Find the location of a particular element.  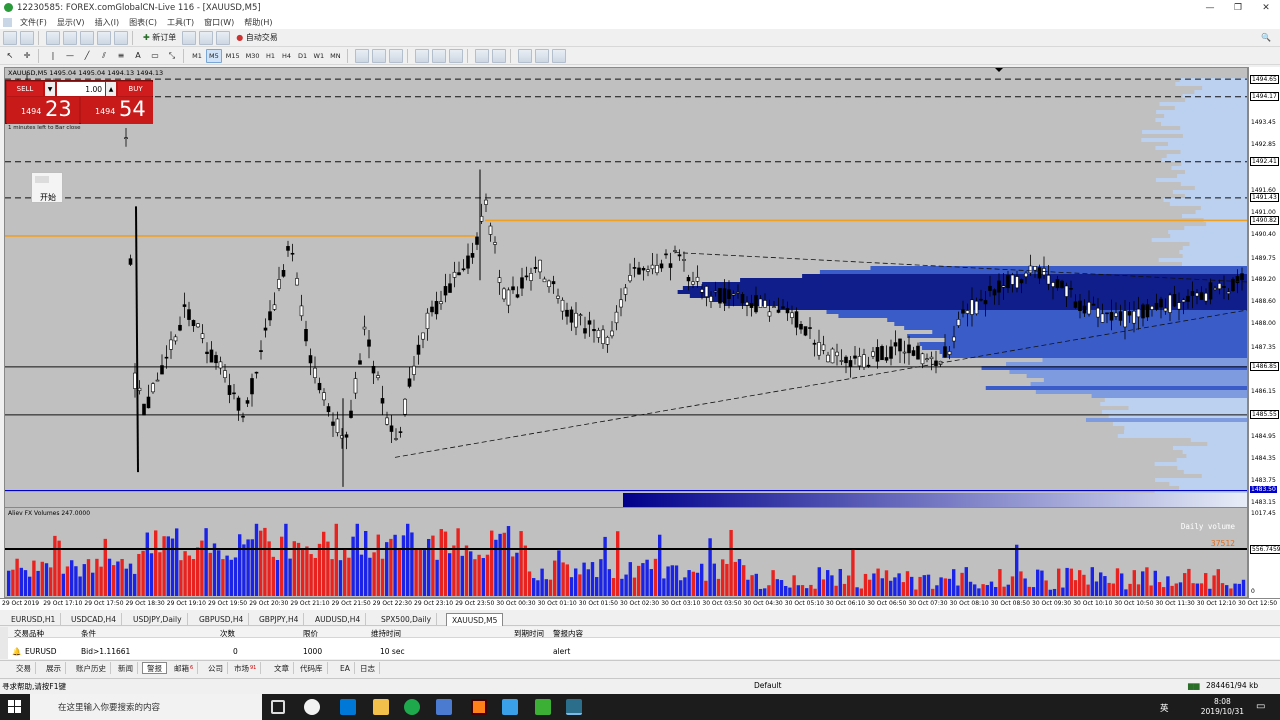

taskbar-clock: 8:08 2019/10/31 is located at coordinates (1222, 707).